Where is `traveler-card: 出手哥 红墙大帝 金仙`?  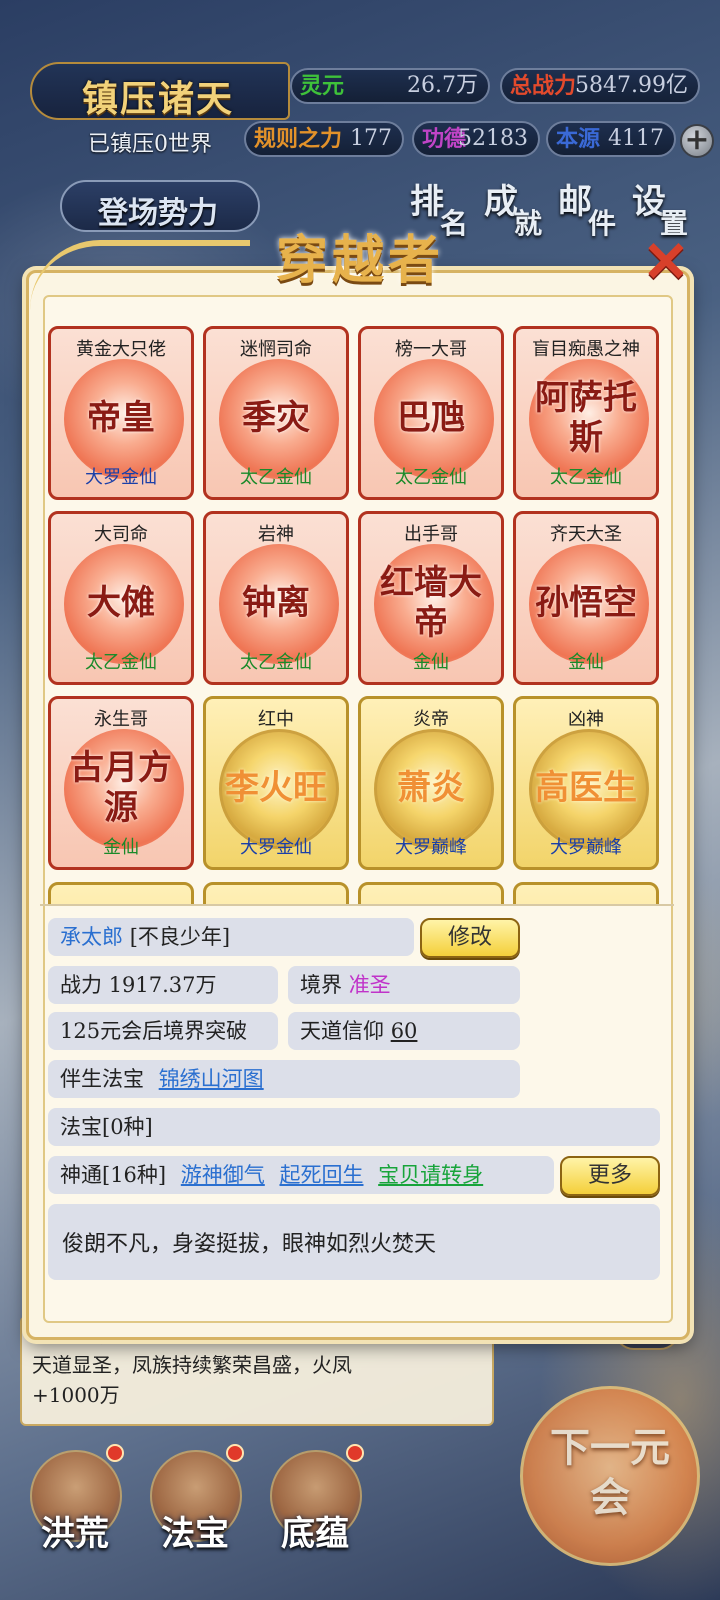 traveler-card: 出手哥 红墙大帝 金仙 is located at coordinates (431, 598).